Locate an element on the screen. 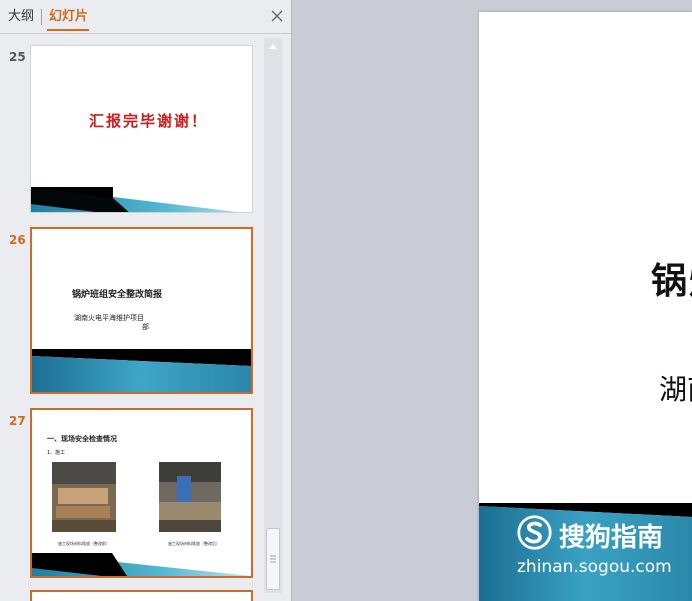  watermark-url: zhinan.sogou.com is located at coordinates (594, 567).